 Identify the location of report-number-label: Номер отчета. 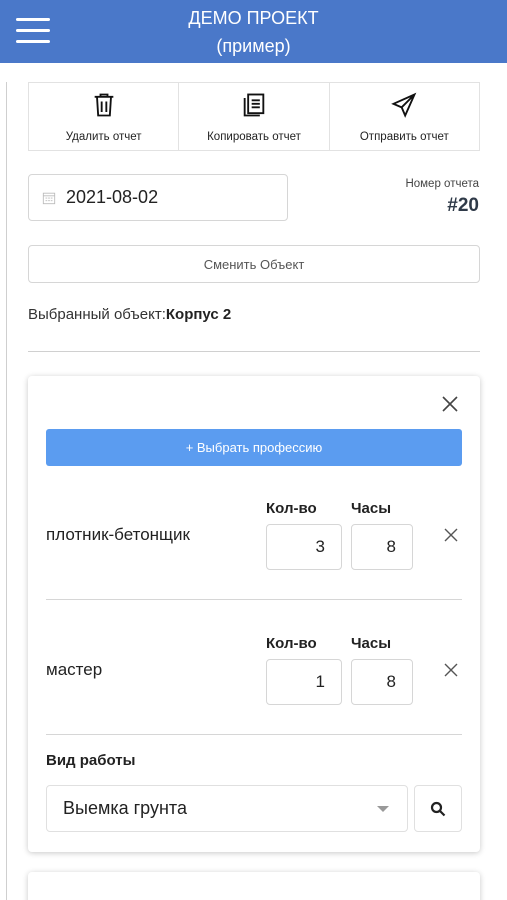
(442, 184).